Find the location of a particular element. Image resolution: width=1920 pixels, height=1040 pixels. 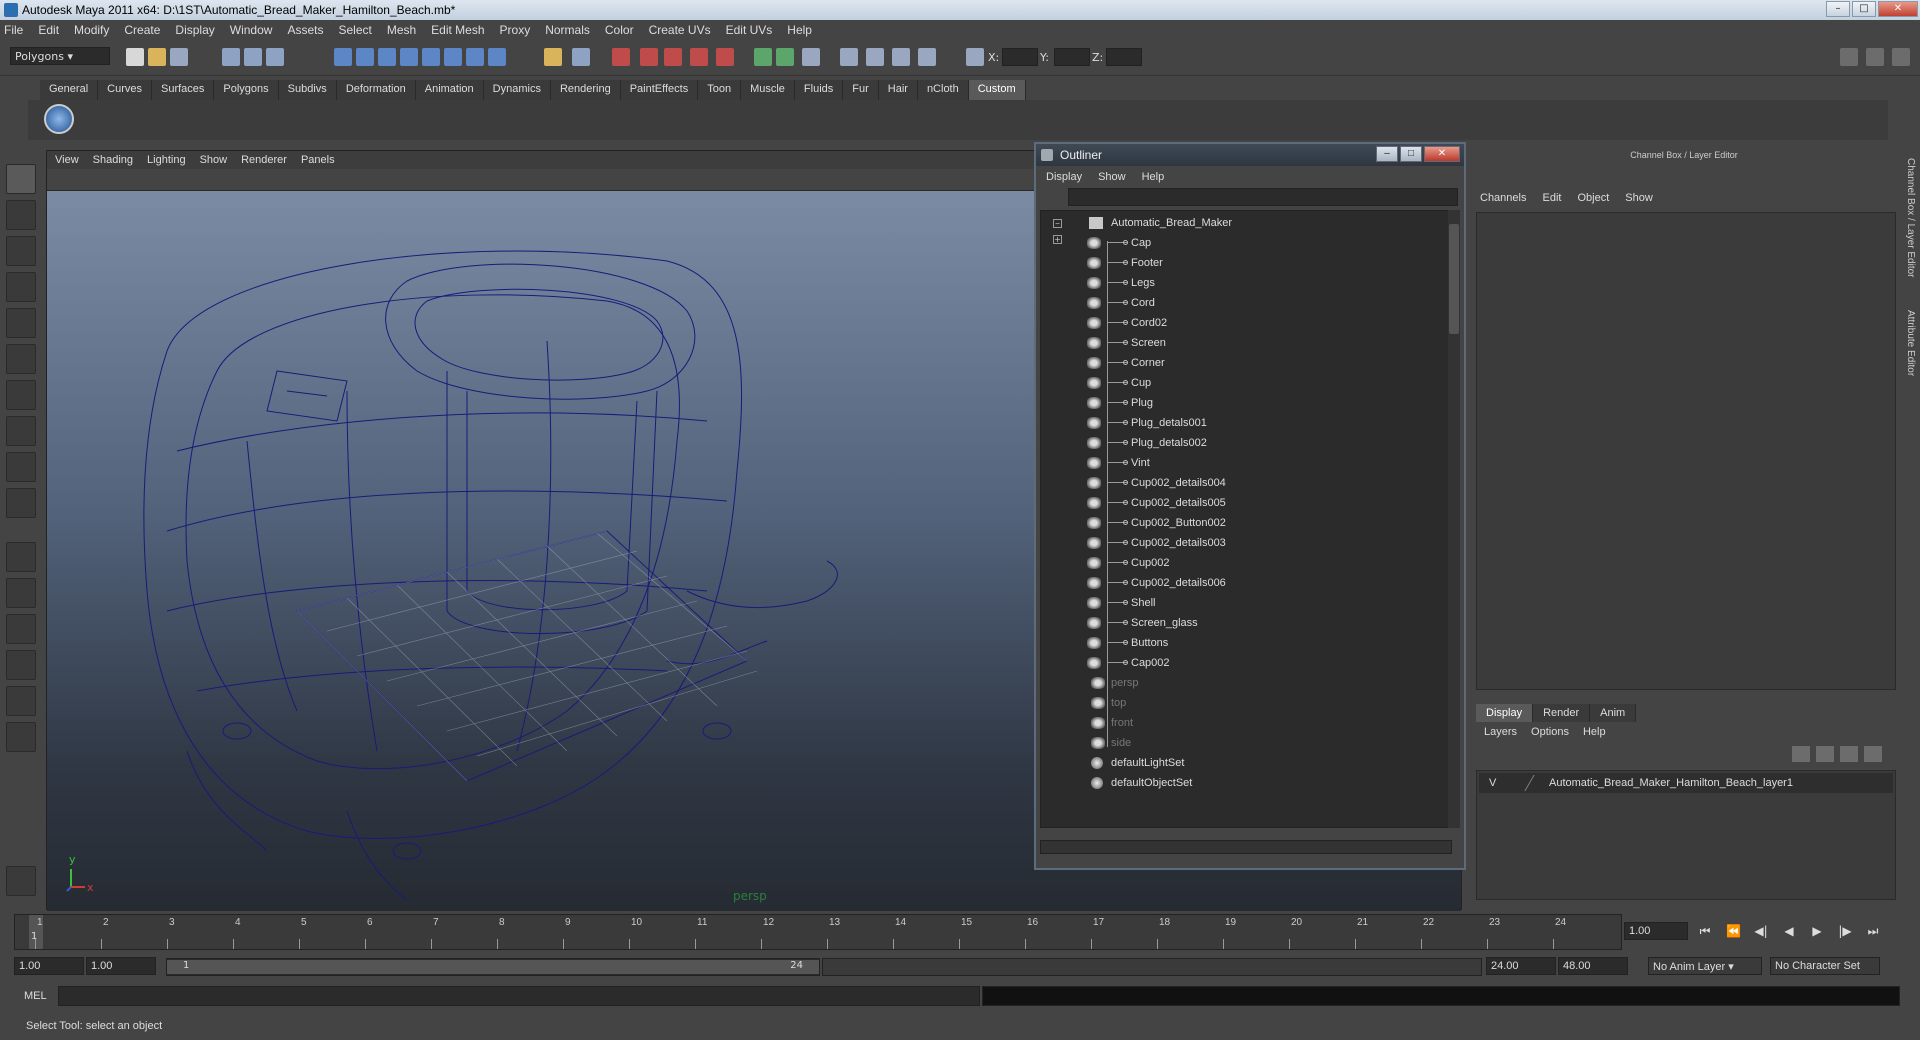

vp-menu-show: Show is located at coordinates (214, 160).